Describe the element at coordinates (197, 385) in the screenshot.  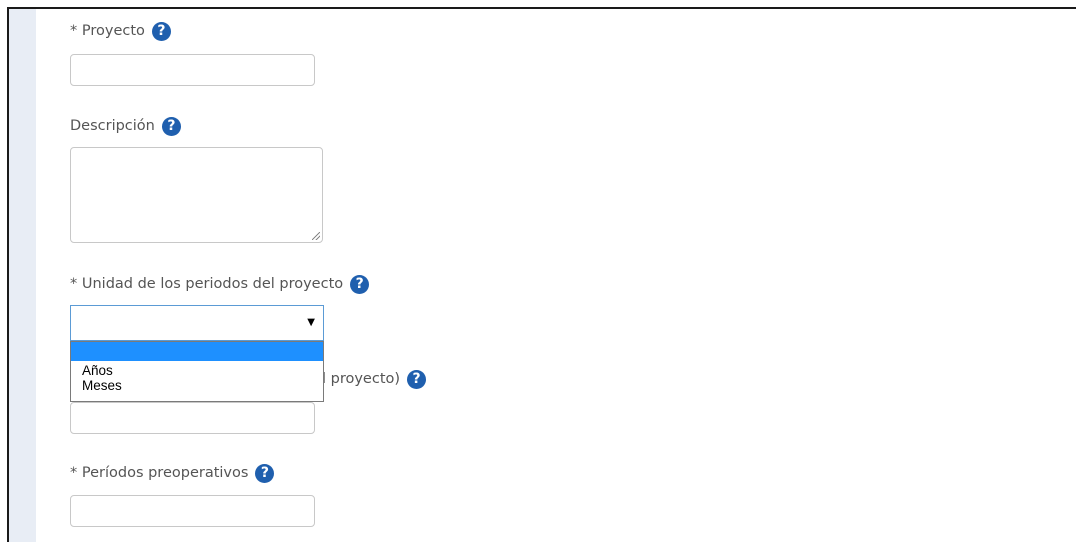
I see `dropdown-option-meses: Meses` at that location.